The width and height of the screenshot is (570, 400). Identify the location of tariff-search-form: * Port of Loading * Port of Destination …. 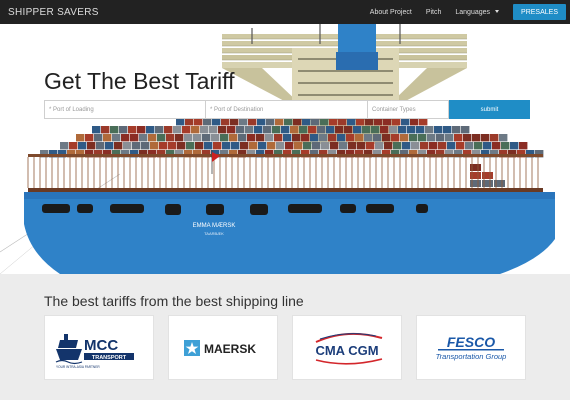
(287, 109).